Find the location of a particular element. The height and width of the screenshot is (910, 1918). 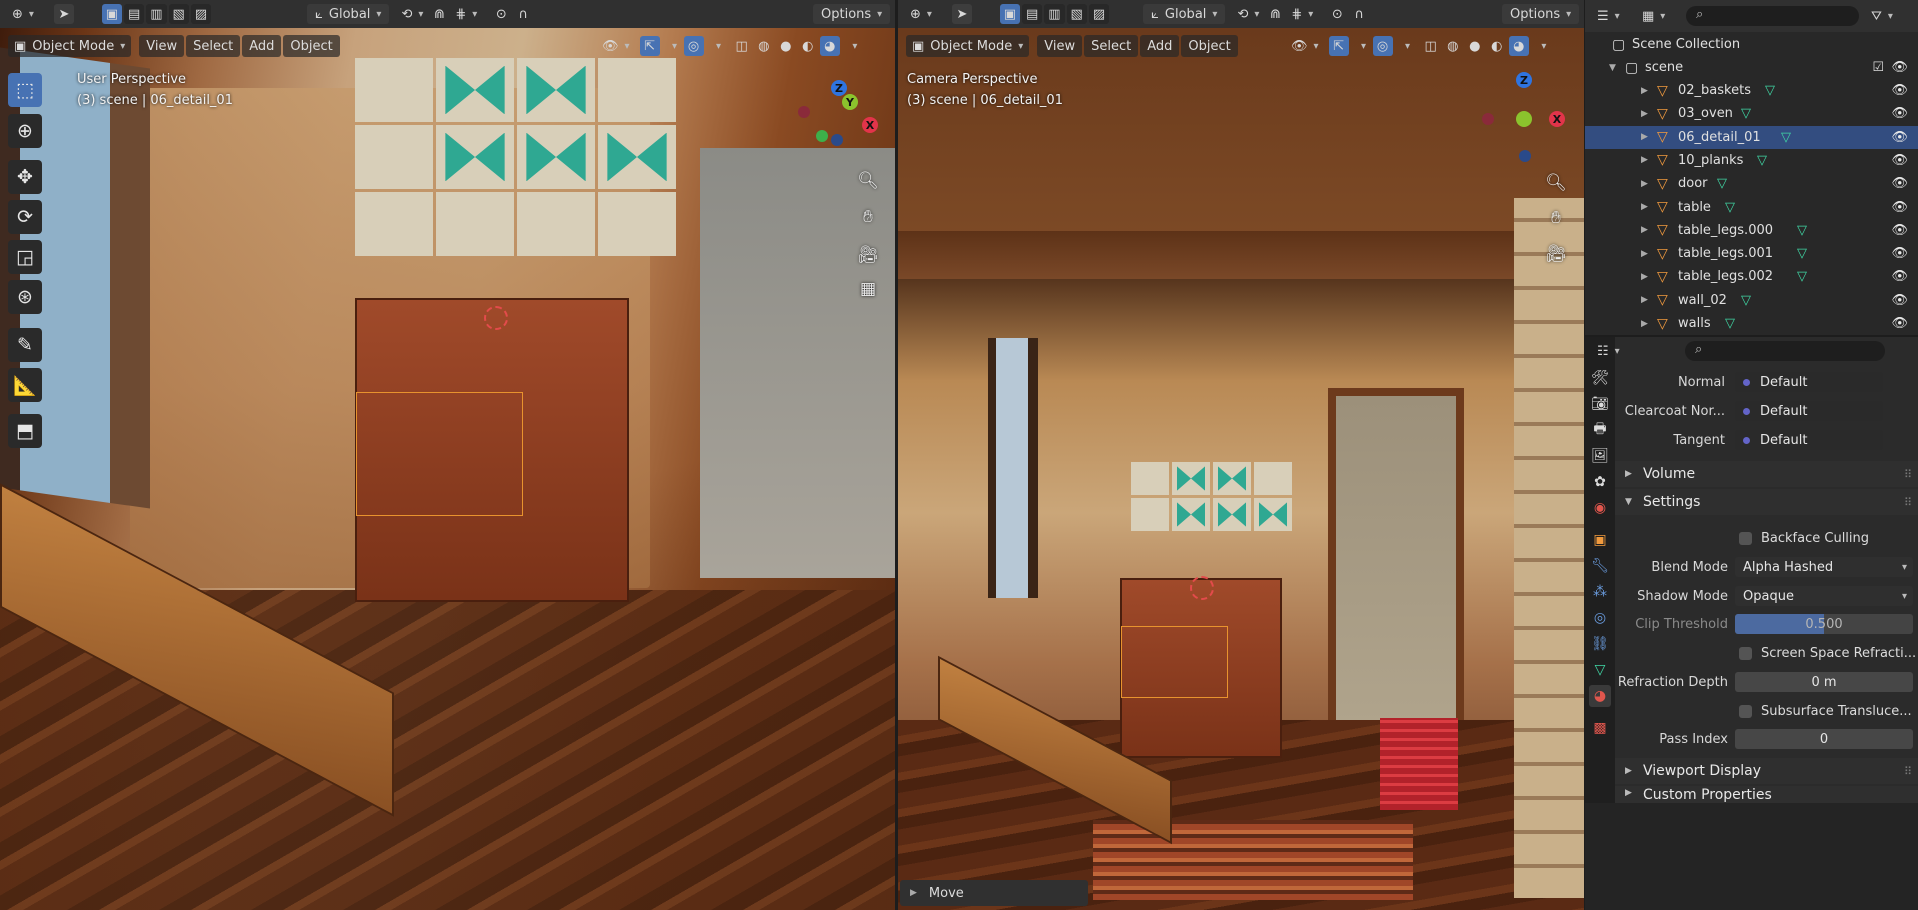

gizmo-y-axis is located at coordinates (1524, 119).